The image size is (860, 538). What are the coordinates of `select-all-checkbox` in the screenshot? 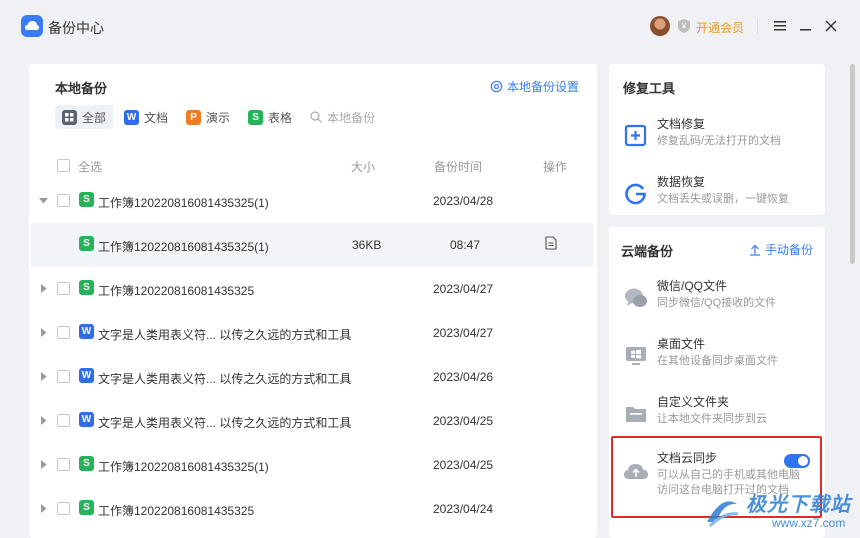 It's located at (63, 165).